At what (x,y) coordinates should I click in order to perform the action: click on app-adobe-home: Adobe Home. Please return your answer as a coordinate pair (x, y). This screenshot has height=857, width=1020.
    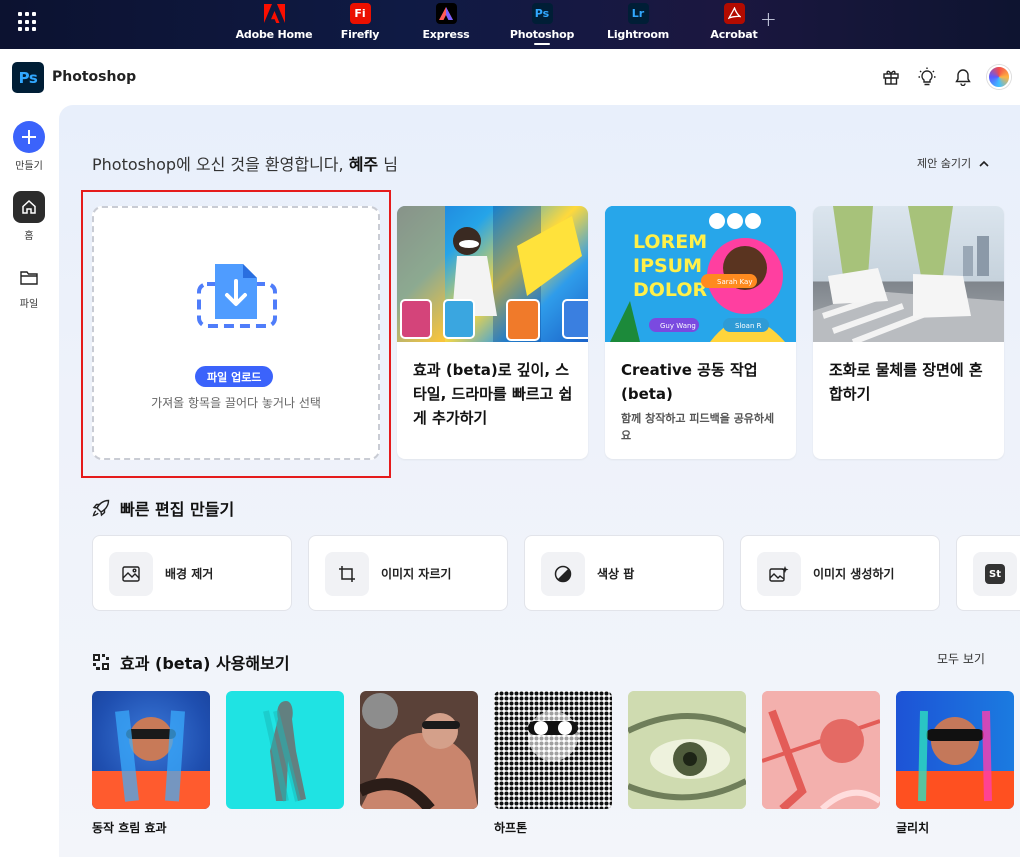
    Looking at the image, I should click on (274, 24).